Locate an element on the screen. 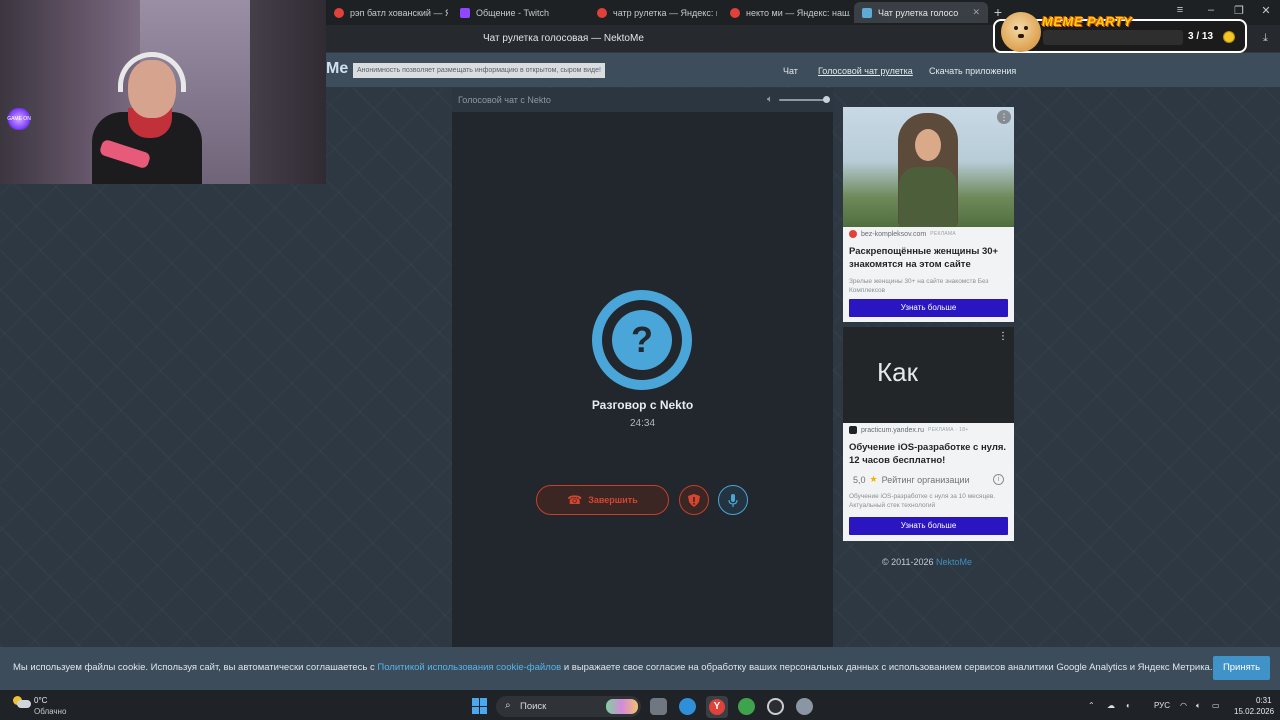 The height and width of the screenshot is (720, 1280). tray-chevron-icon: ⌃ is located at coordinates (1091, 705).